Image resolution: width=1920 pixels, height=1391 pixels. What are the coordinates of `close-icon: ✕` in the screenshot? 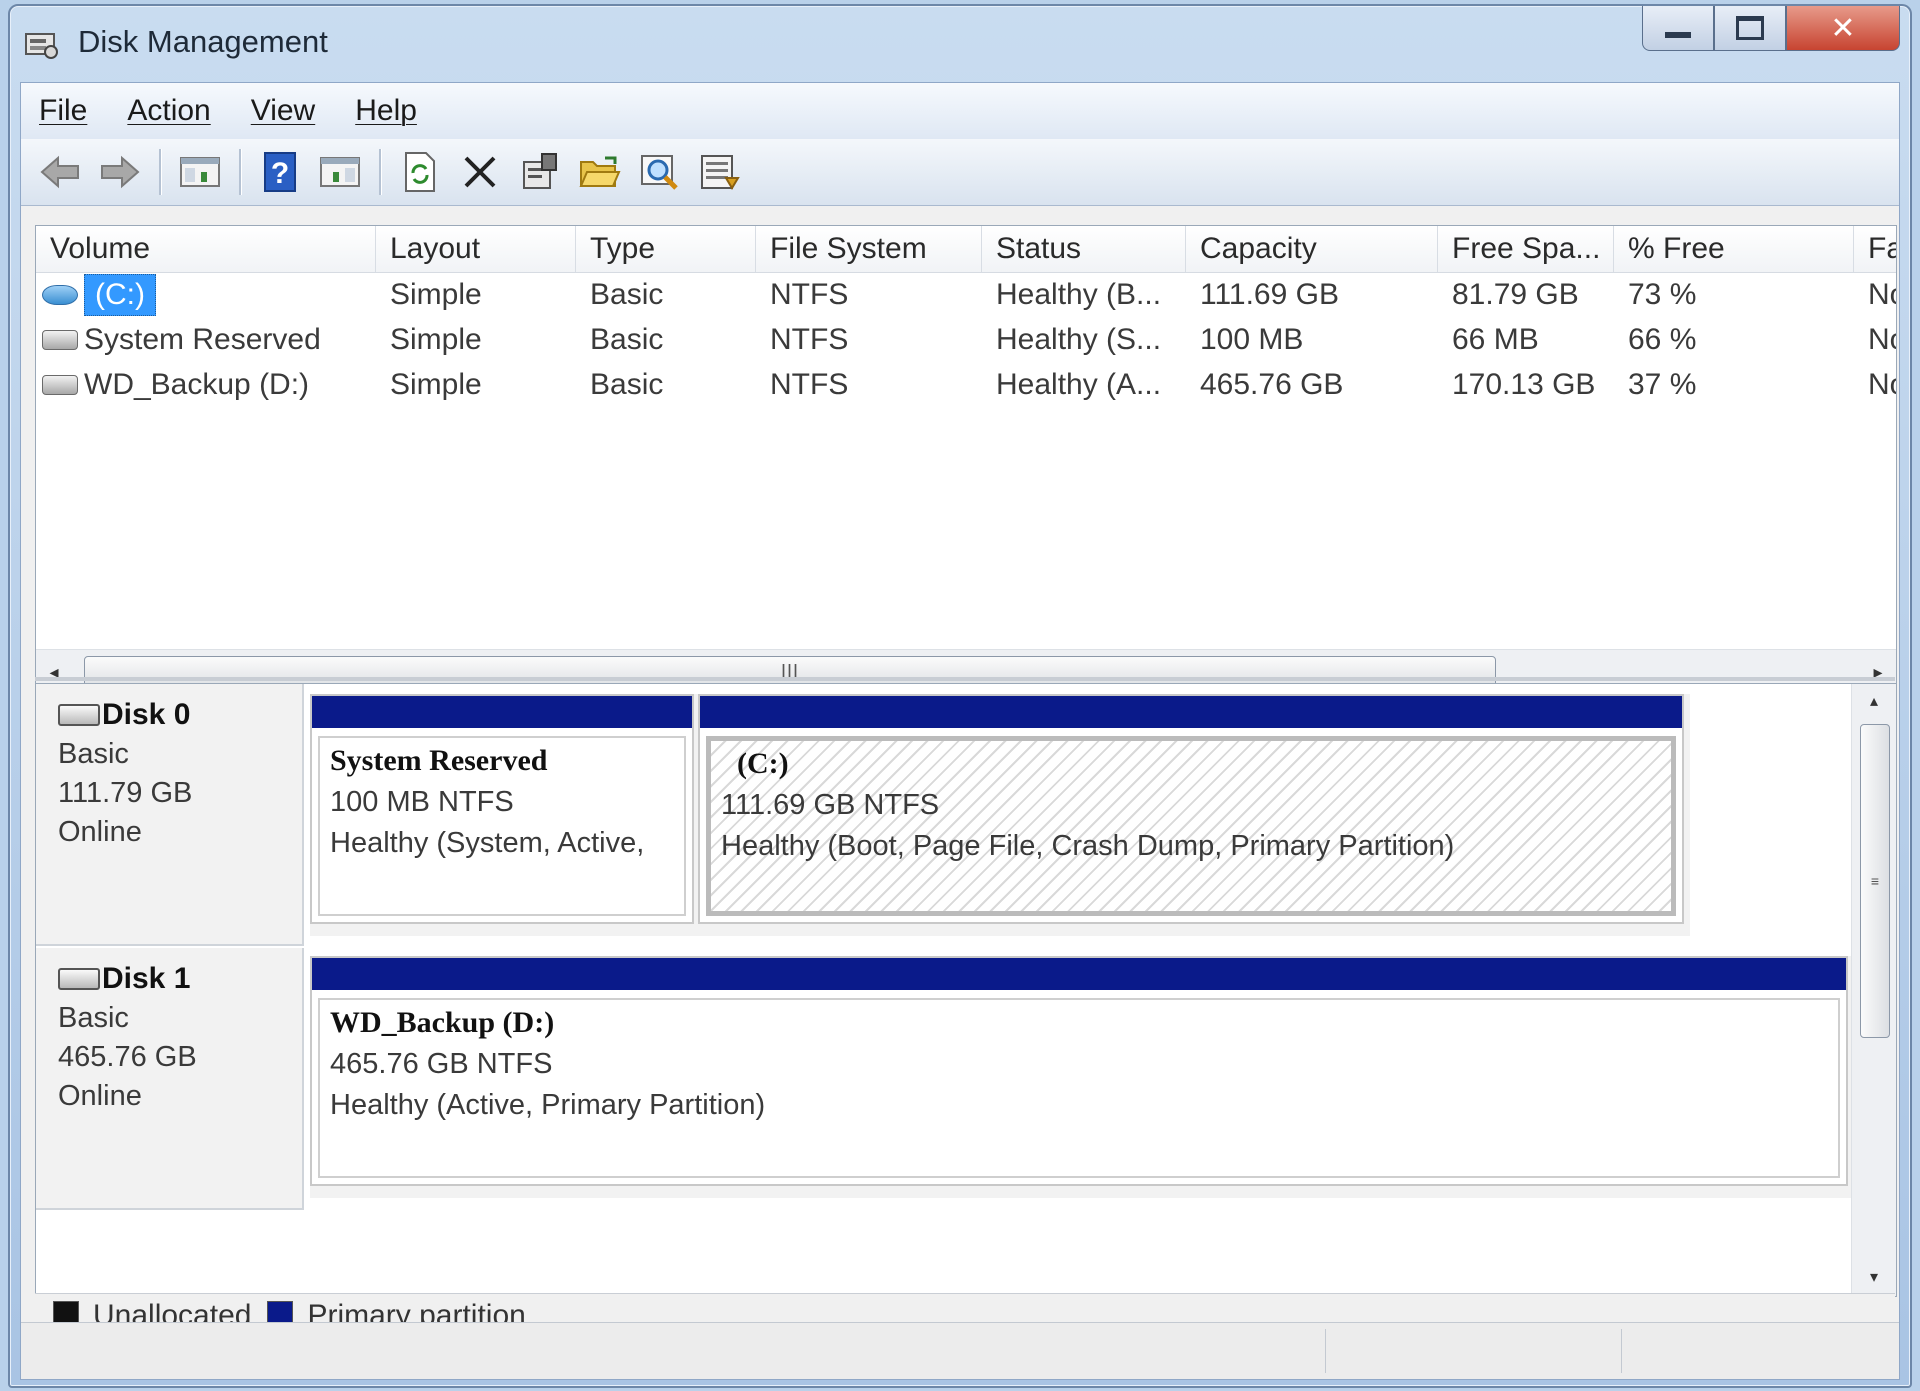 It's located at (1843, 28).